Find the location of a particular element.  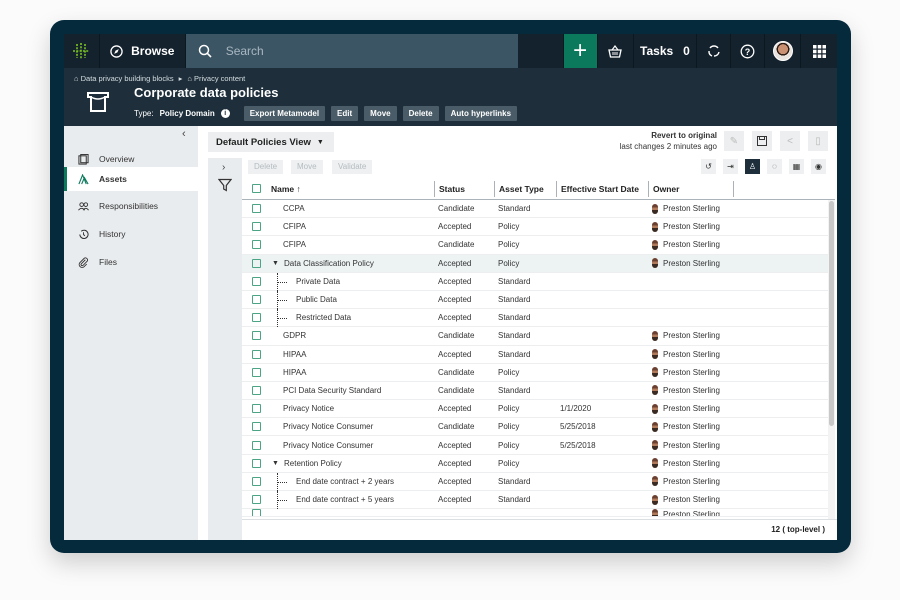

breadcrumb-item-1: ⌂ Data privacy building blocks is located at coordinates (124, 78).